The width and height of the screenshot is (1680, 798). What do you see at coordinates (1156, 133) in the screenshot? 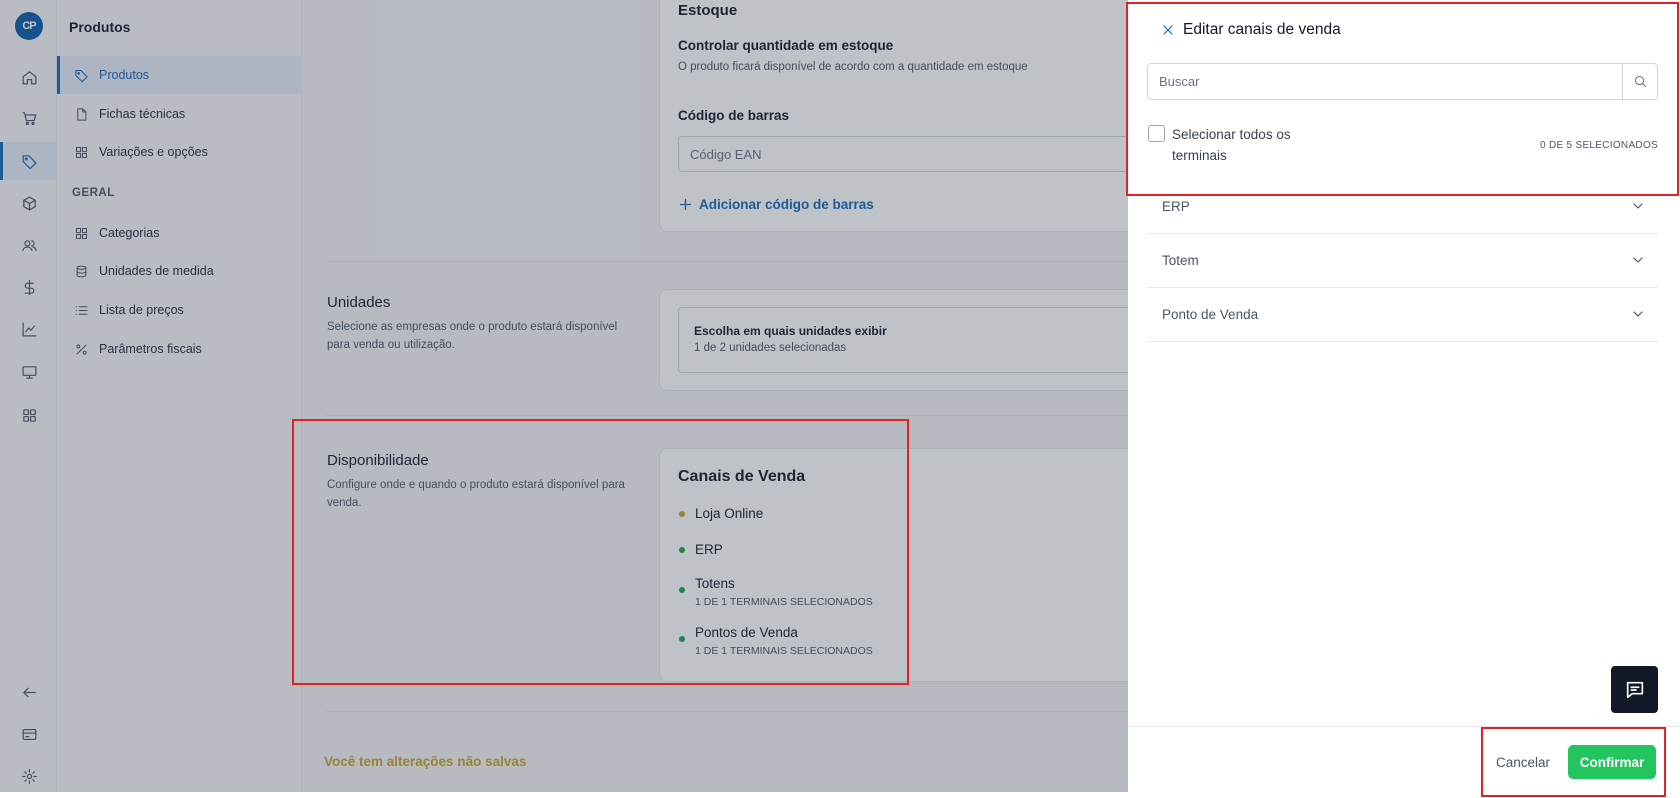
I see `select-all-checkbox` at bounding box center [1156, 133].